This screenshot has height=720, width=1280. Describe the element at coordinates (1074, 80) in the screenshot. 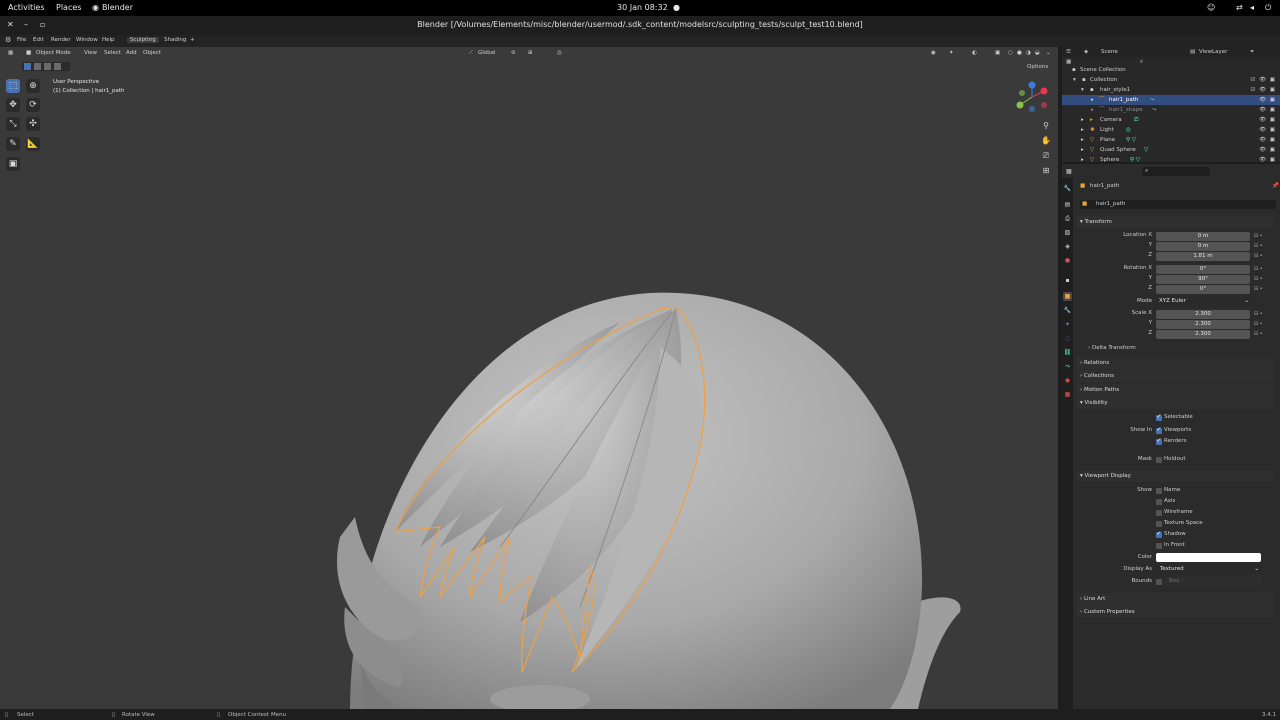

I see `expand-arrow-icon: ▾` at that location.